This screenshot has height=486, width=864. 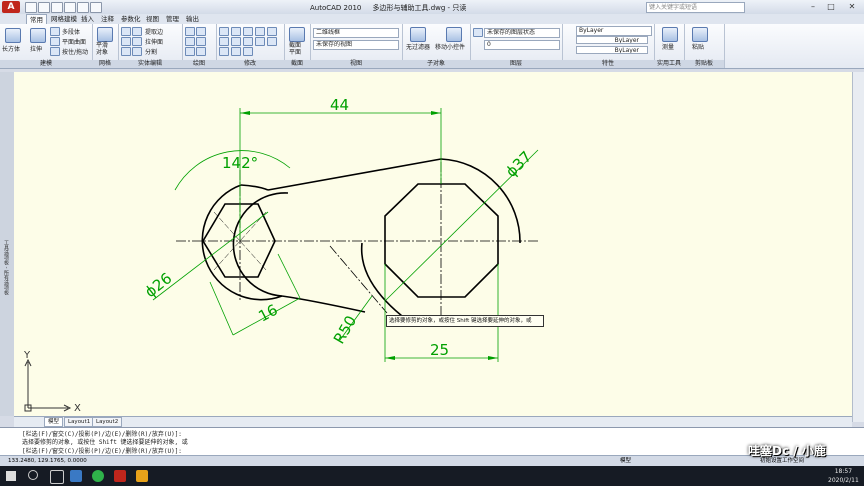 I want to click on extrude-icon, so click(x=38, y=35).